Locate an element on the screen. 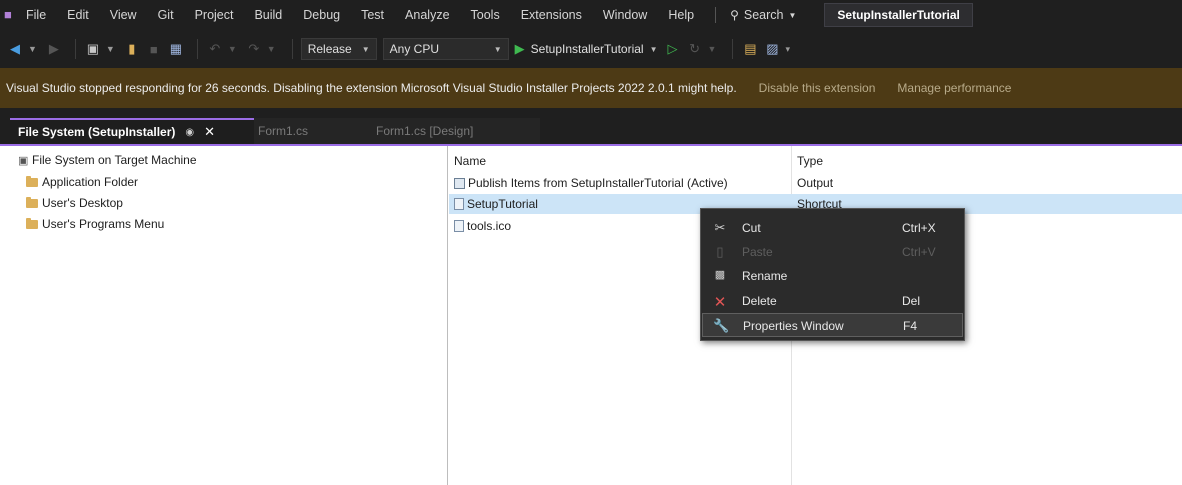 The width and height of the screenshot is (1182, 485). start-debugging-button: ▶ SetupInstallerTutorial ▼ is located at coordinates (586, 49).